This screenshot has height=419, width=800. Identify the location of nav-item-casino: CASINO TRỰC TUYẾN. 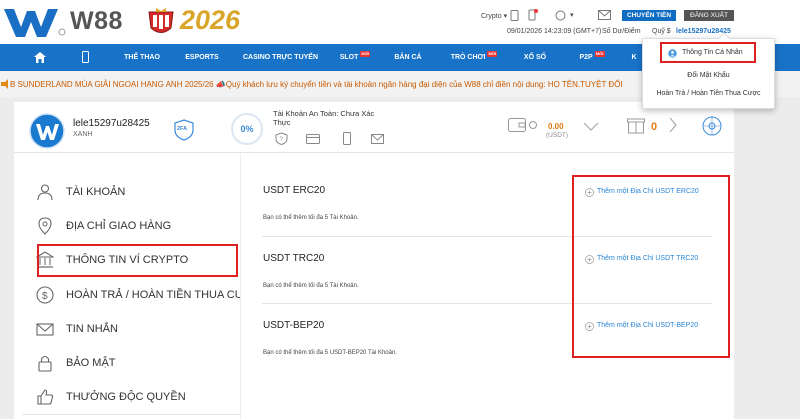
(280, 57).